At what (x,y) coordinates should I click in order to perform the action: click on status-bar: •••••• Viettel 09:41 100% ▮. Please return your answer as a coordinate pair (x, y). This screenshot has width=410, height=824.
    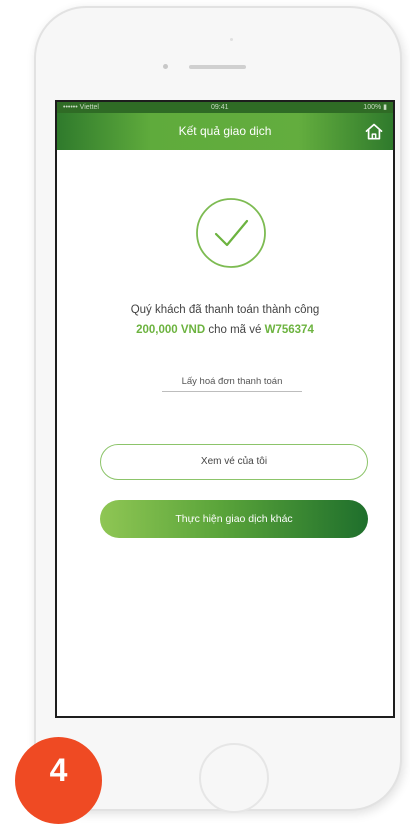
    Looking at the image, I should click on (225, 107).